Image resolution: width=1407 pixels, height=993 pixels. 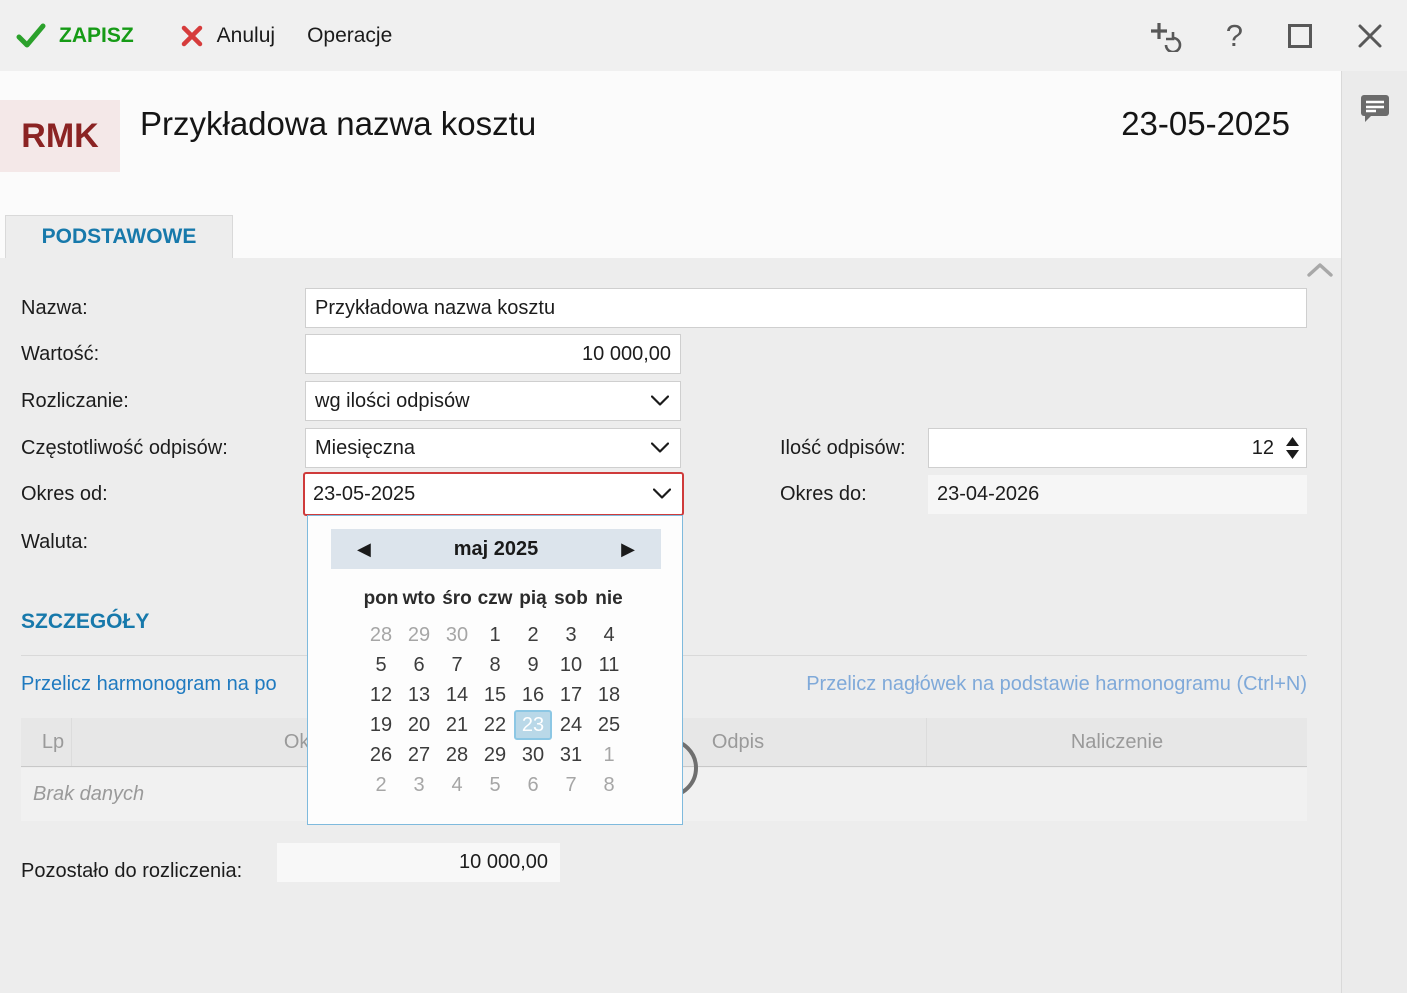 I want to click on calendar-day-cell: 31, so click(x=571, y=755).